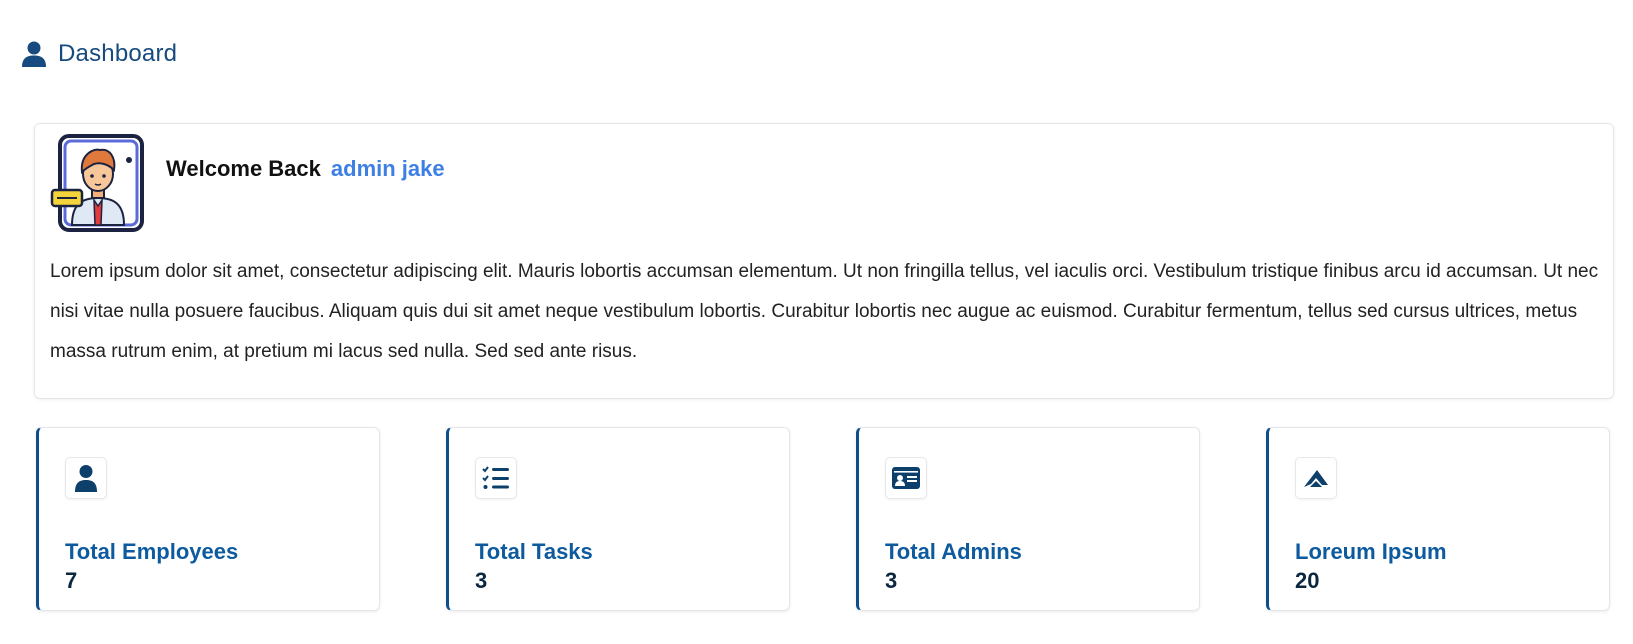 Image resolution: width=1633 pixels, height=644 pixels. Describe the element at coordinates (618, 519) in the screenshot. I see `stat-card-tasks: Total Tasks 3` at that location.